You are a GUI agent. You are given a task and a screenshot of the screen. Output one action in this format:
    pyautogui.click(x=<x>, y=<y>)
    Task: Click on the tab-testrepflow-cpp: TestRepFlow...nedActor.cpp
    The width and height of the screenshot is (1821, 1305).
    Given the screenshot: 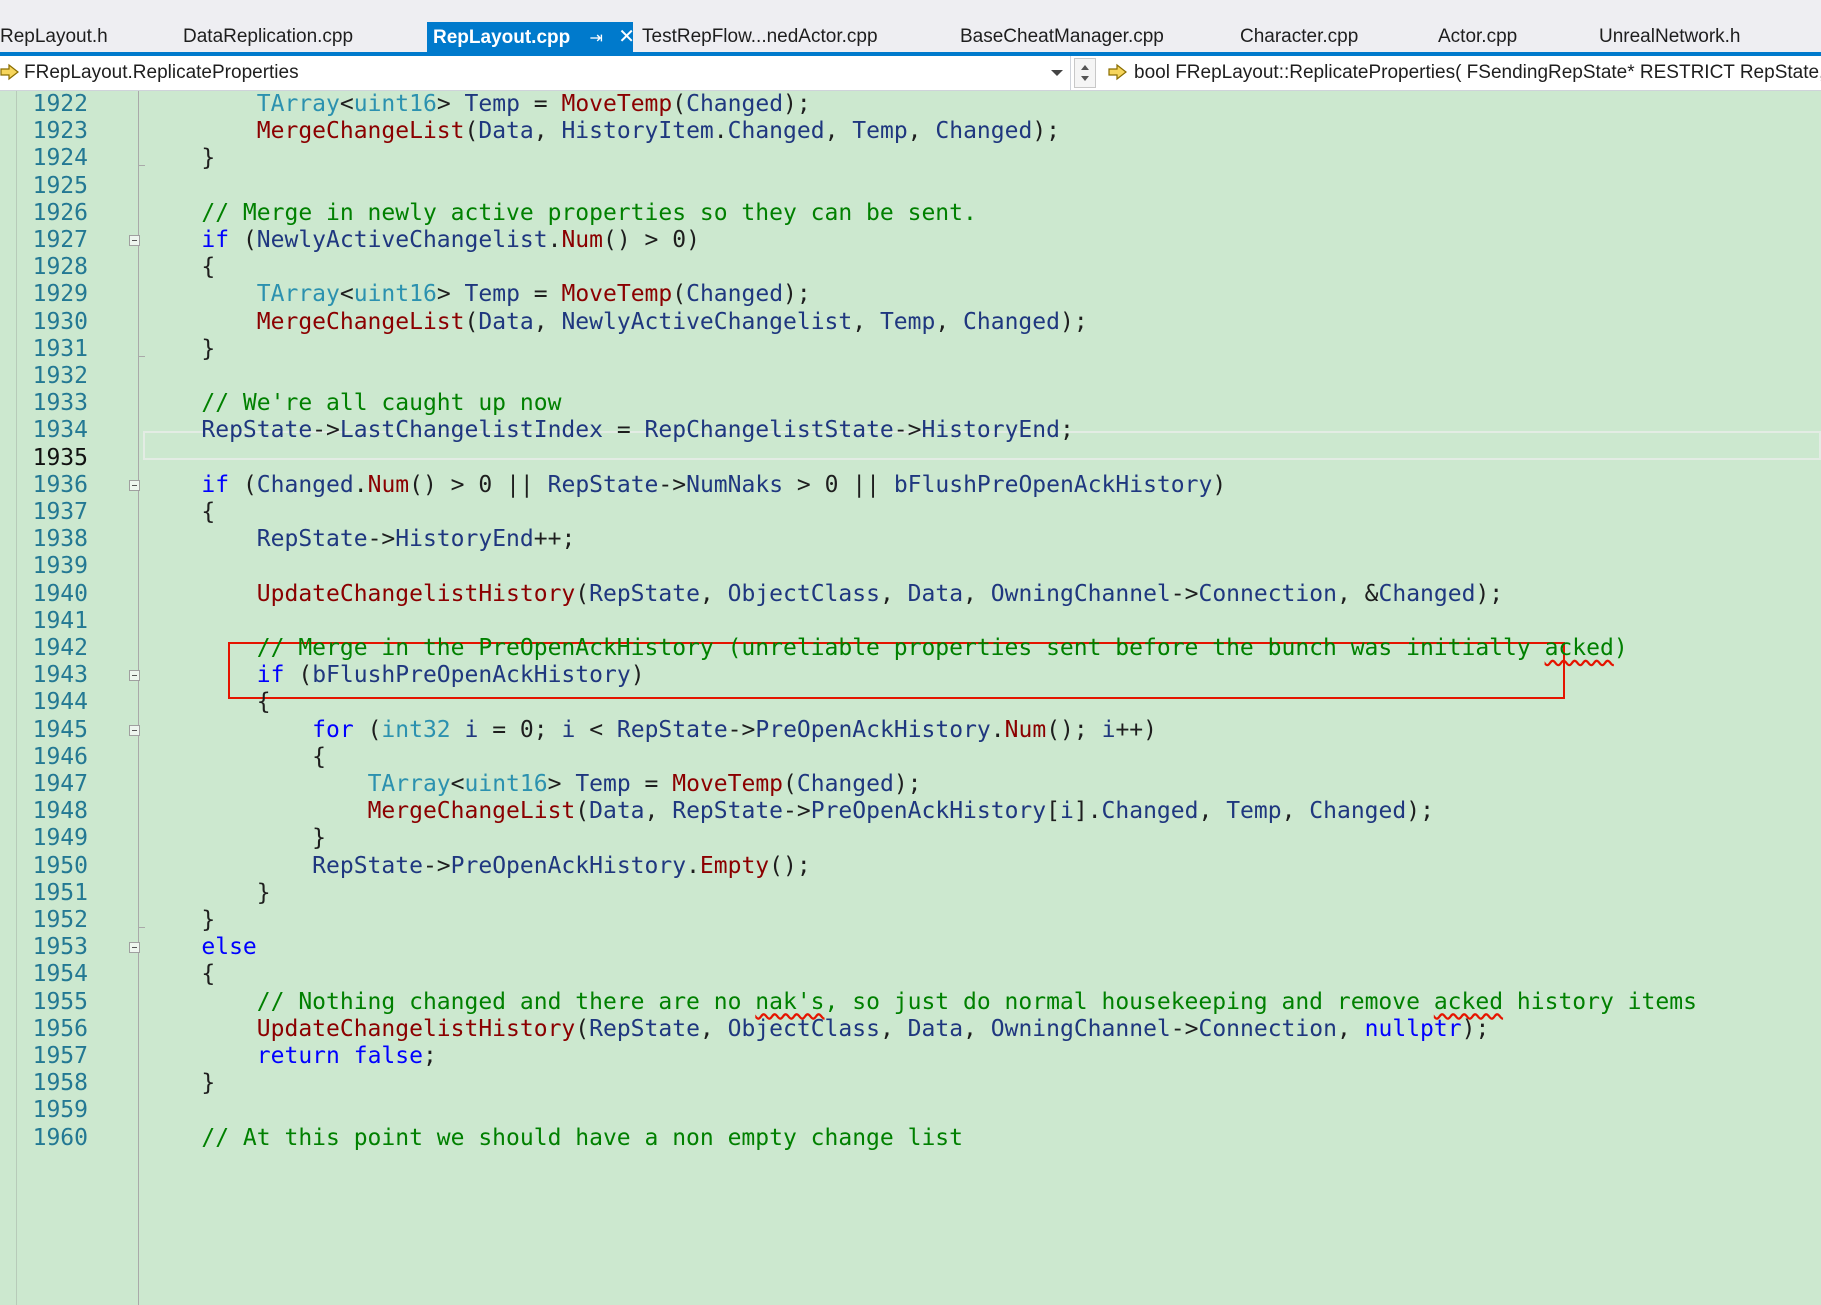 What is the action you would take?
    pyautogui.click(x=760, y=37)
    